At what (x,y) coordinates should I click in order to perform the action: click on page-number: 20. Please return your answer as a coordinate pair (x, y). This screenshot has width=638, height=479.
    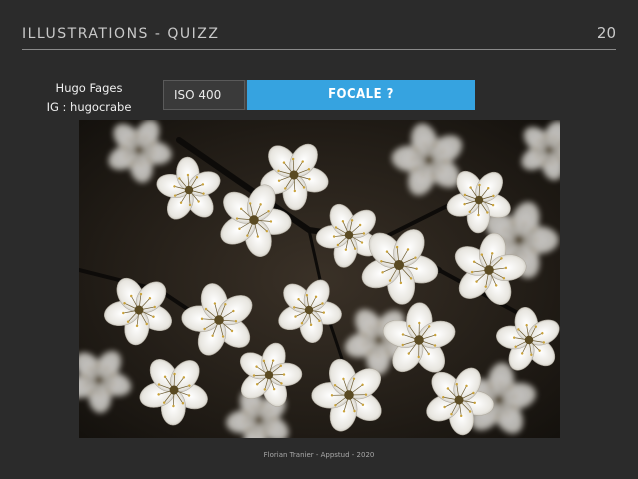
    Looking at the image, I should click on (606, 33).